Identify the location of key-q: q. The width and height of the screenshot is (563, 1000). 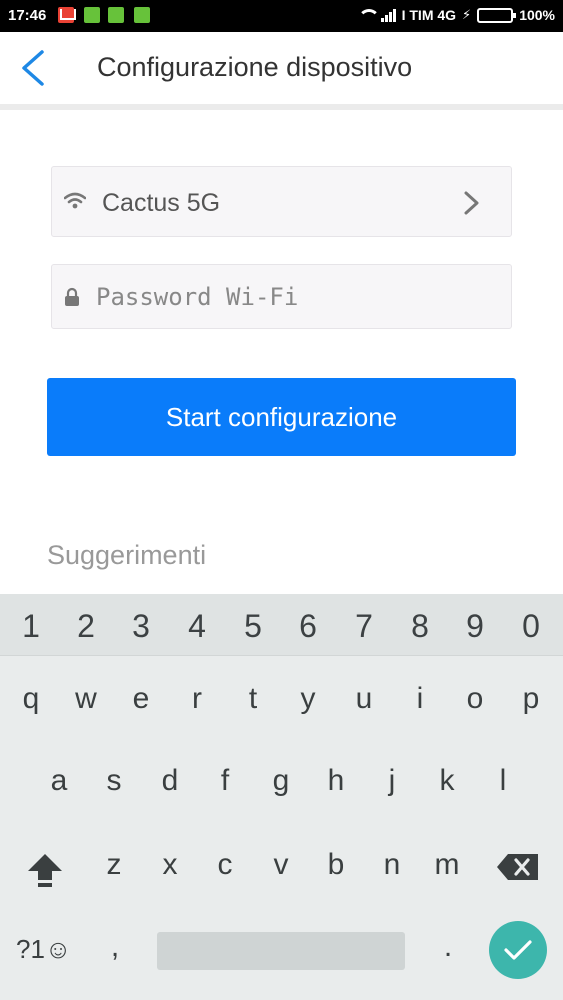
(31, 699).